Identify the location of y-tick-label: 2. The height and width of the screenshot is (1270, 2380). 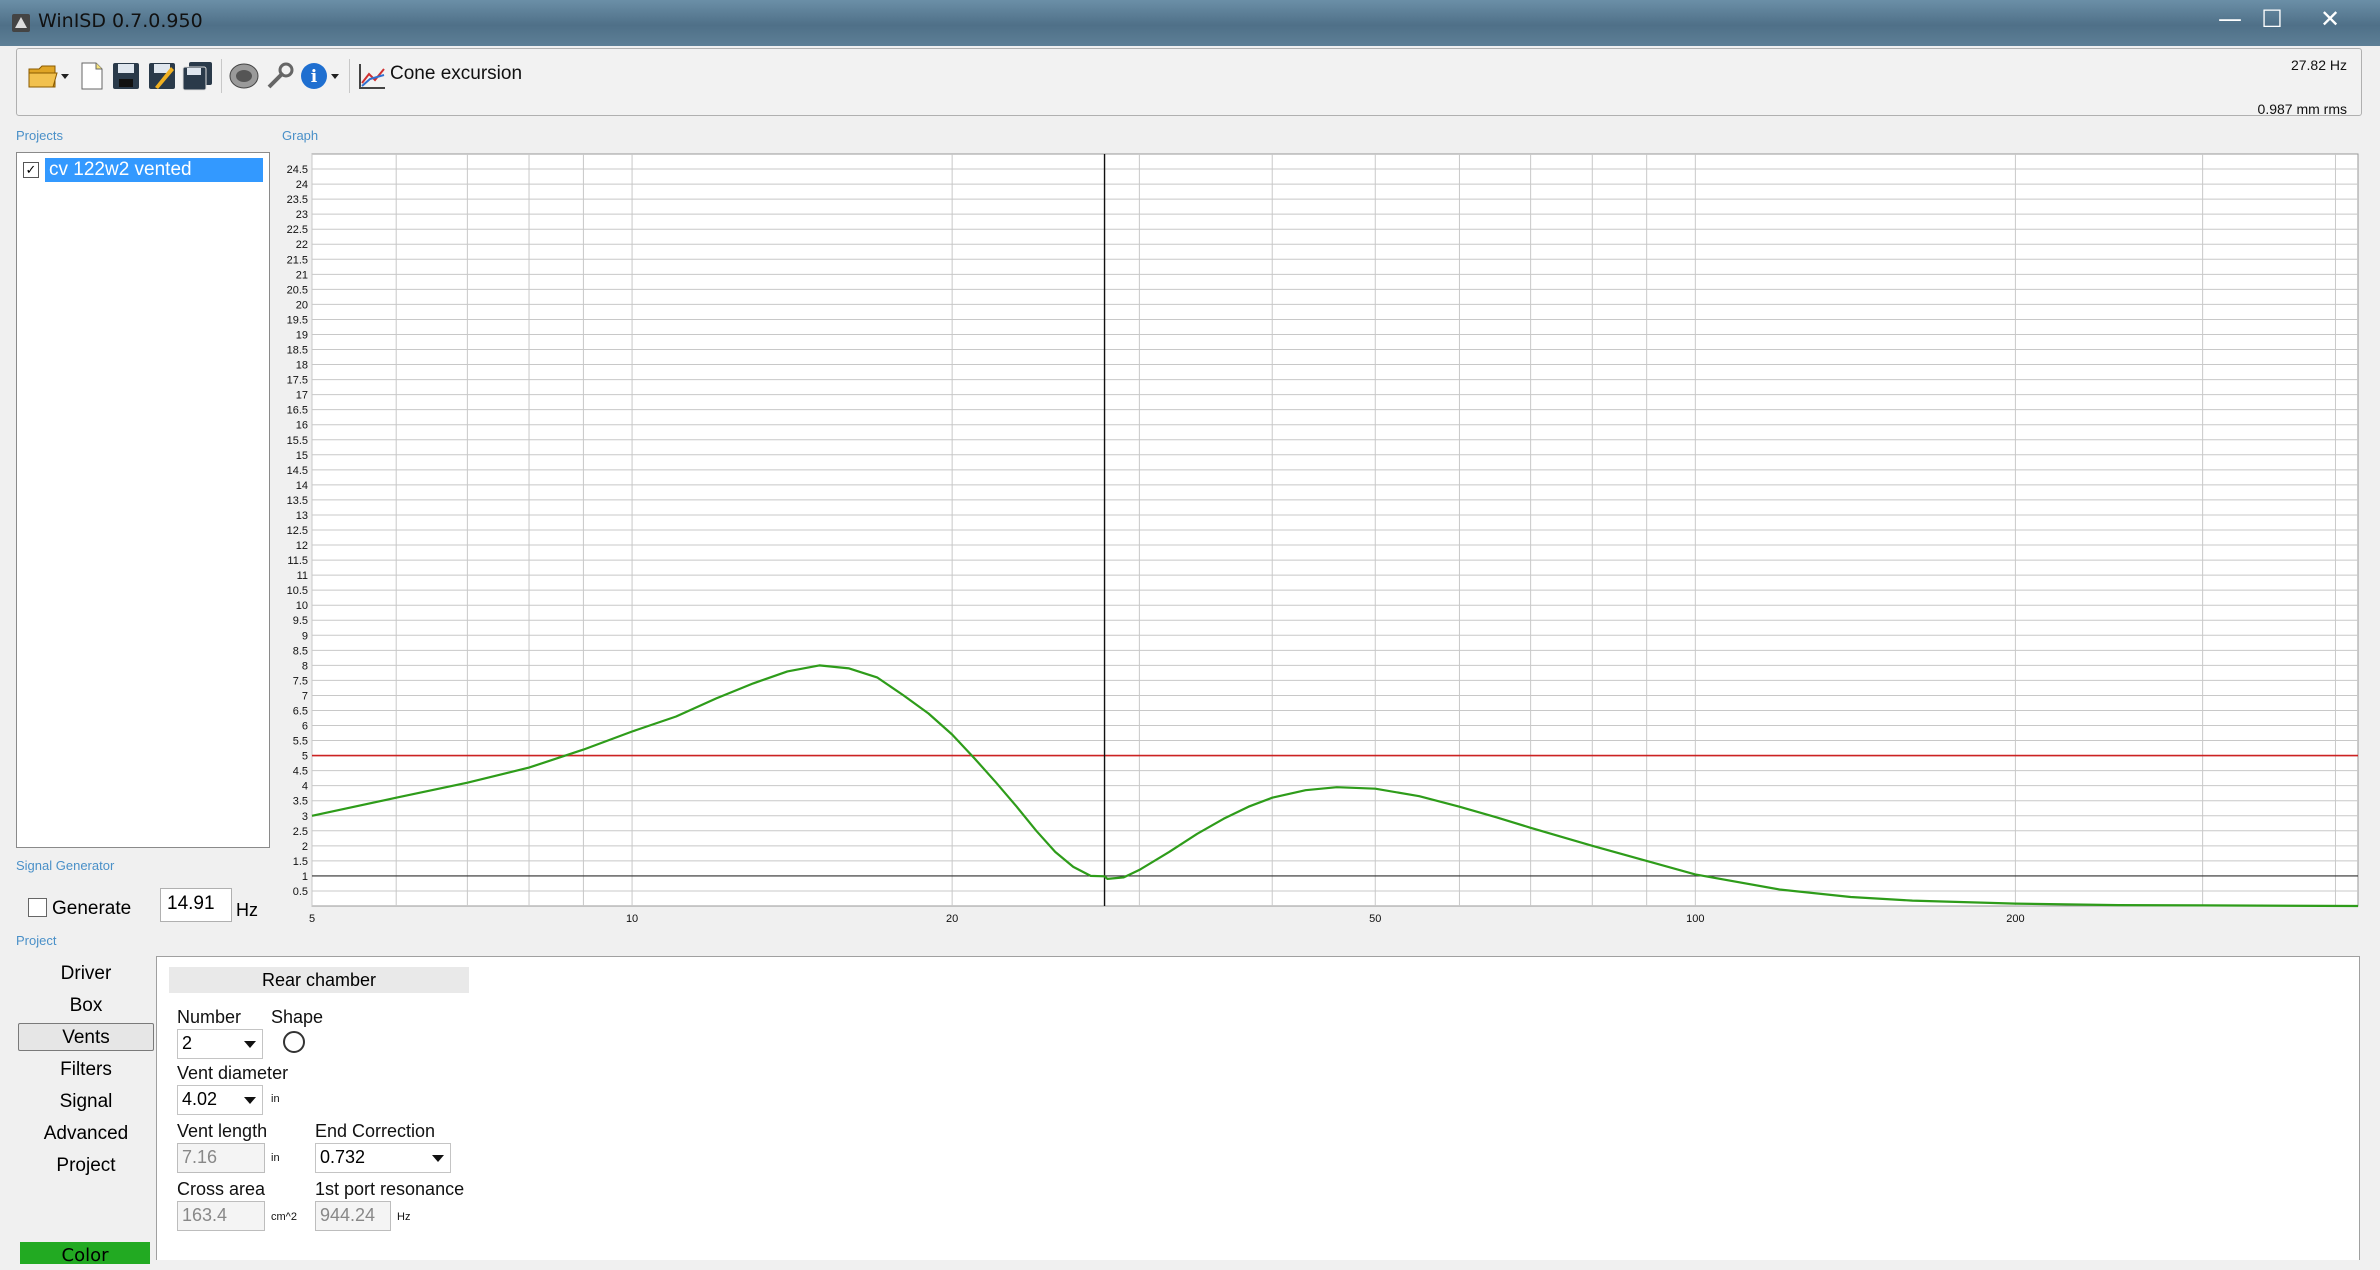
(305, 847).